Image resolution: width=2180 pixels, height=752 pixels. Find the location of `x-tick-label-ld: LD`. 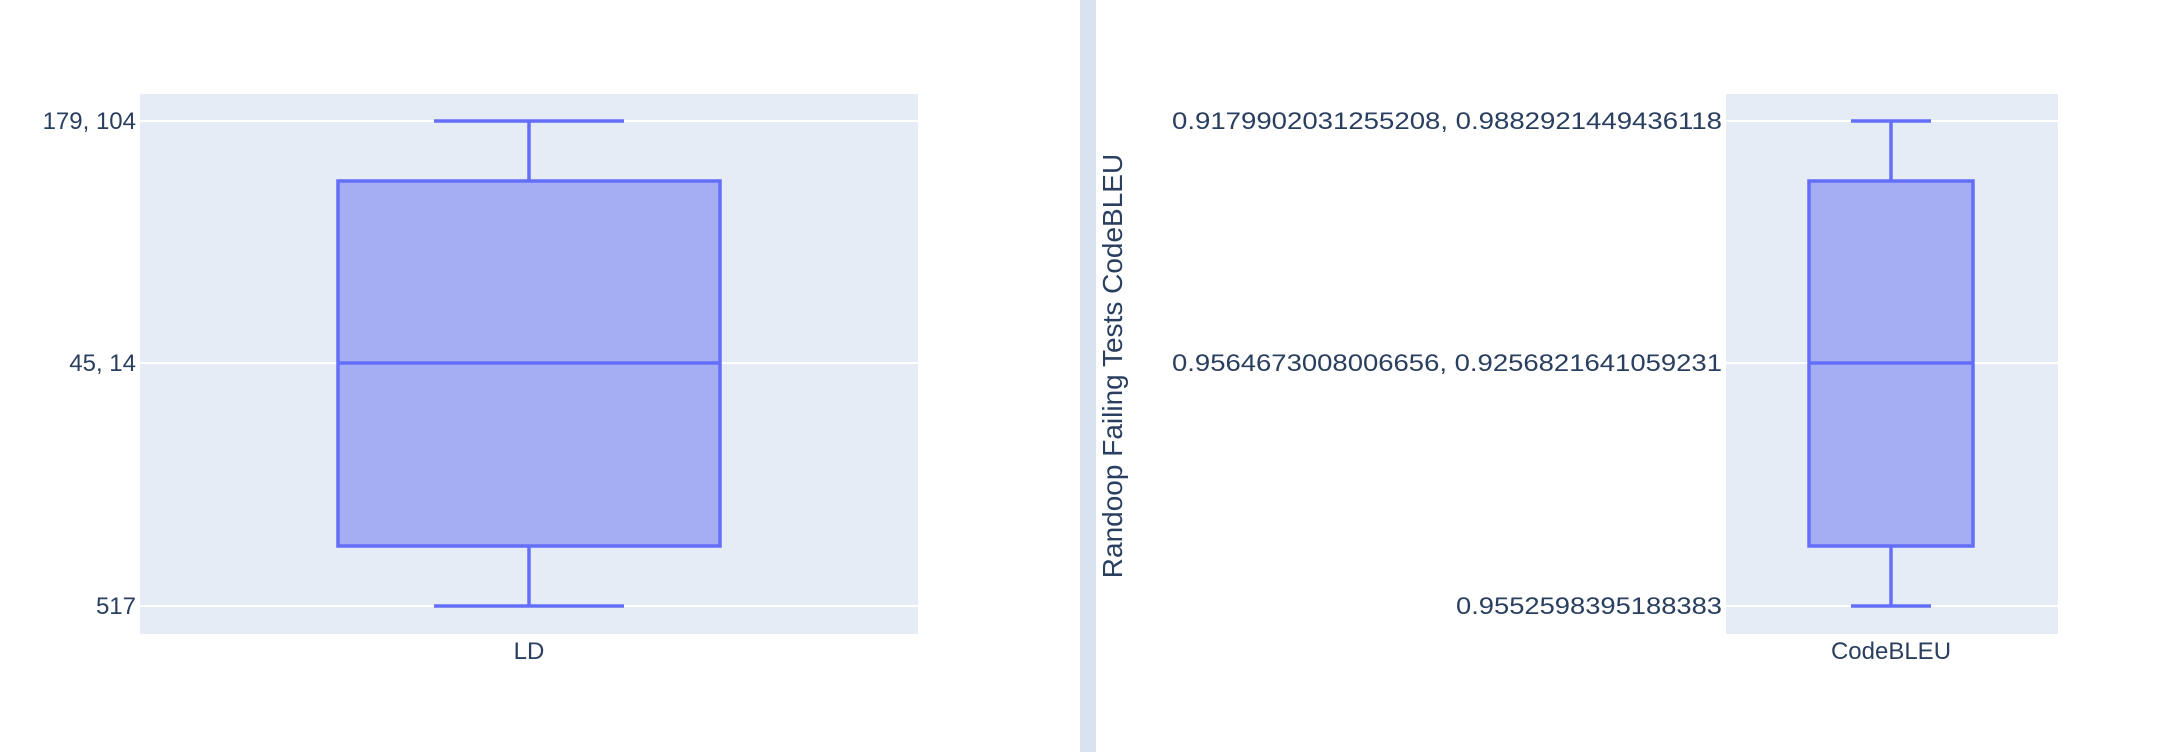

x-tick-label-ld: LD is located at coordinates (529, 651).